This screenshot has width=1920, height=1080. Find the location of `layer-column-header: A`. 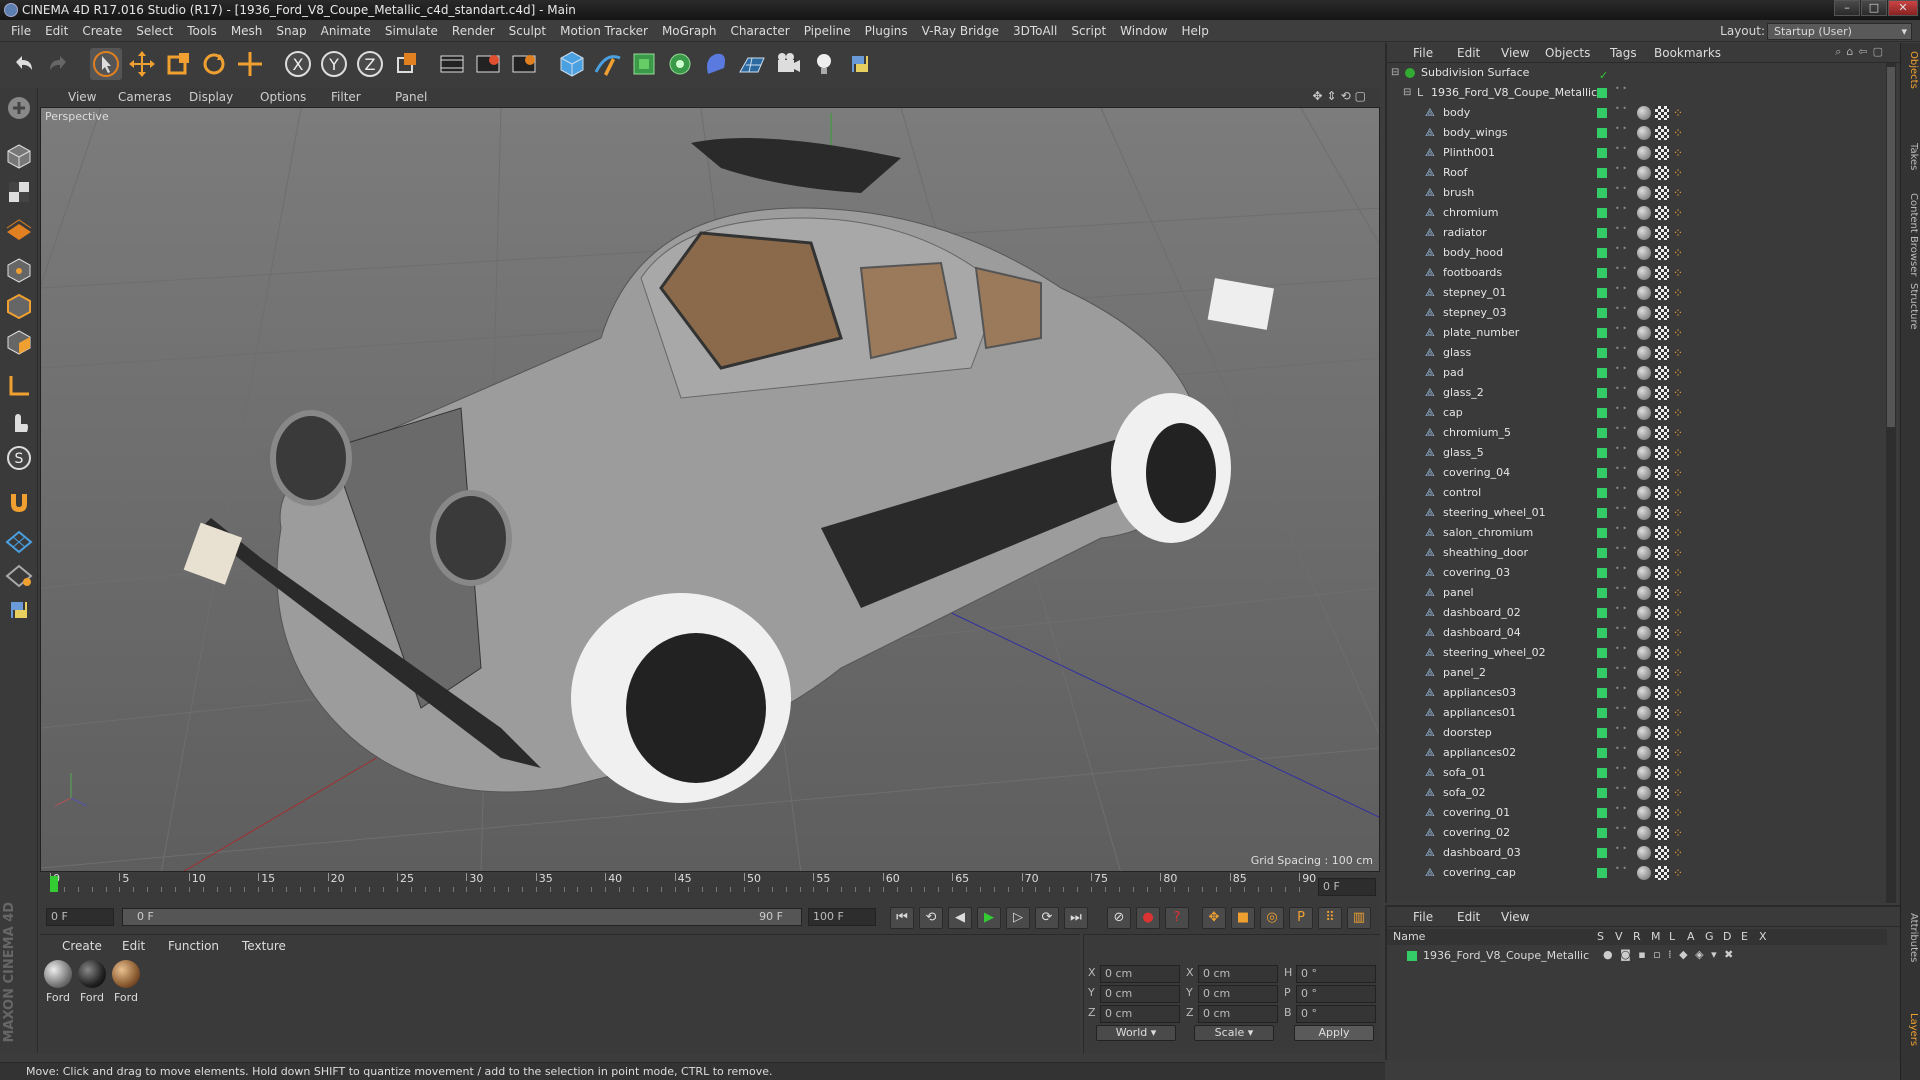

layer-column-header: A is located at coordinates (1691, 937).